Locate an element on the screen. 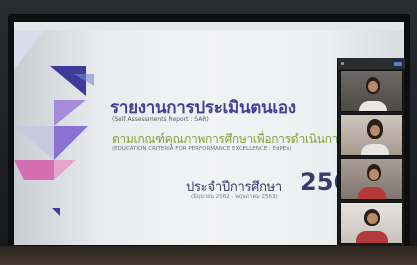 The width and height of the screenshot is (417, 265). desk-surface is located at coordinates (208, 255).